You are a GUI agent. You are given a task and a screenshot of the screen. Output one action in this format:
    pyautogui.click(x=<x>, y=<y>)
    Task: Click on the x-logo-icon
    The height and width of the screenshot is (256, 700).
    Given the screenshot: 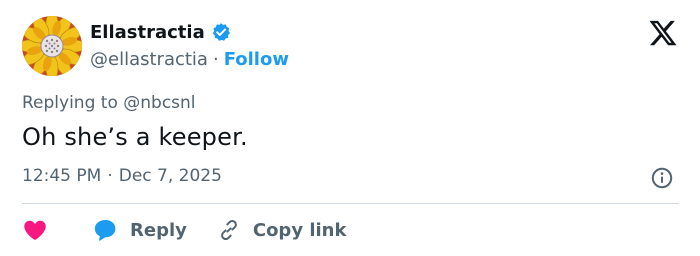 What is the action you would take?
    pyautogui.click(x=663, y=33)
    